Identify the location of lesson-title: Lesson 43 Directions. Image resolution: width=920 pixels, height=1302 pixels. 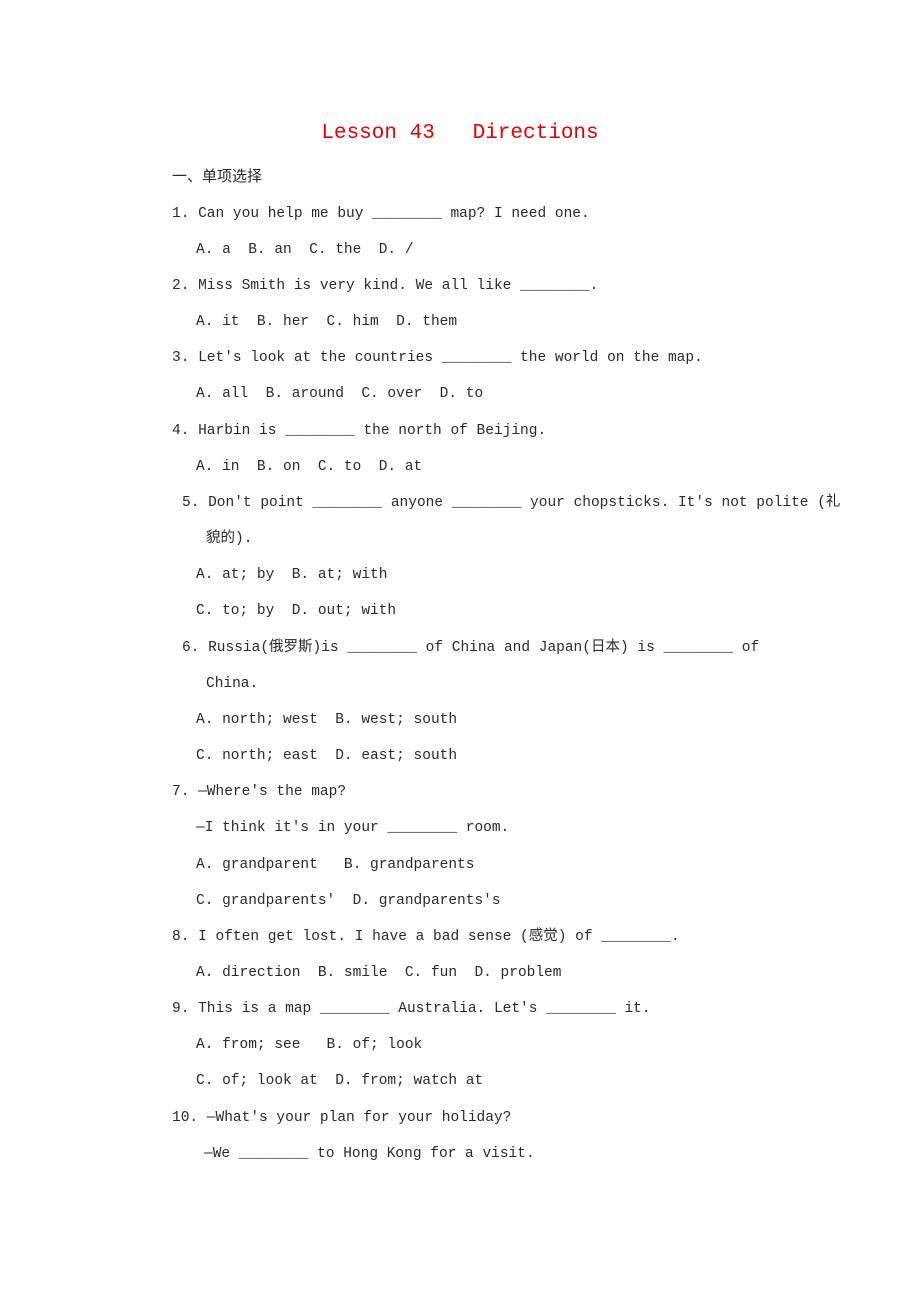
(460, 133).